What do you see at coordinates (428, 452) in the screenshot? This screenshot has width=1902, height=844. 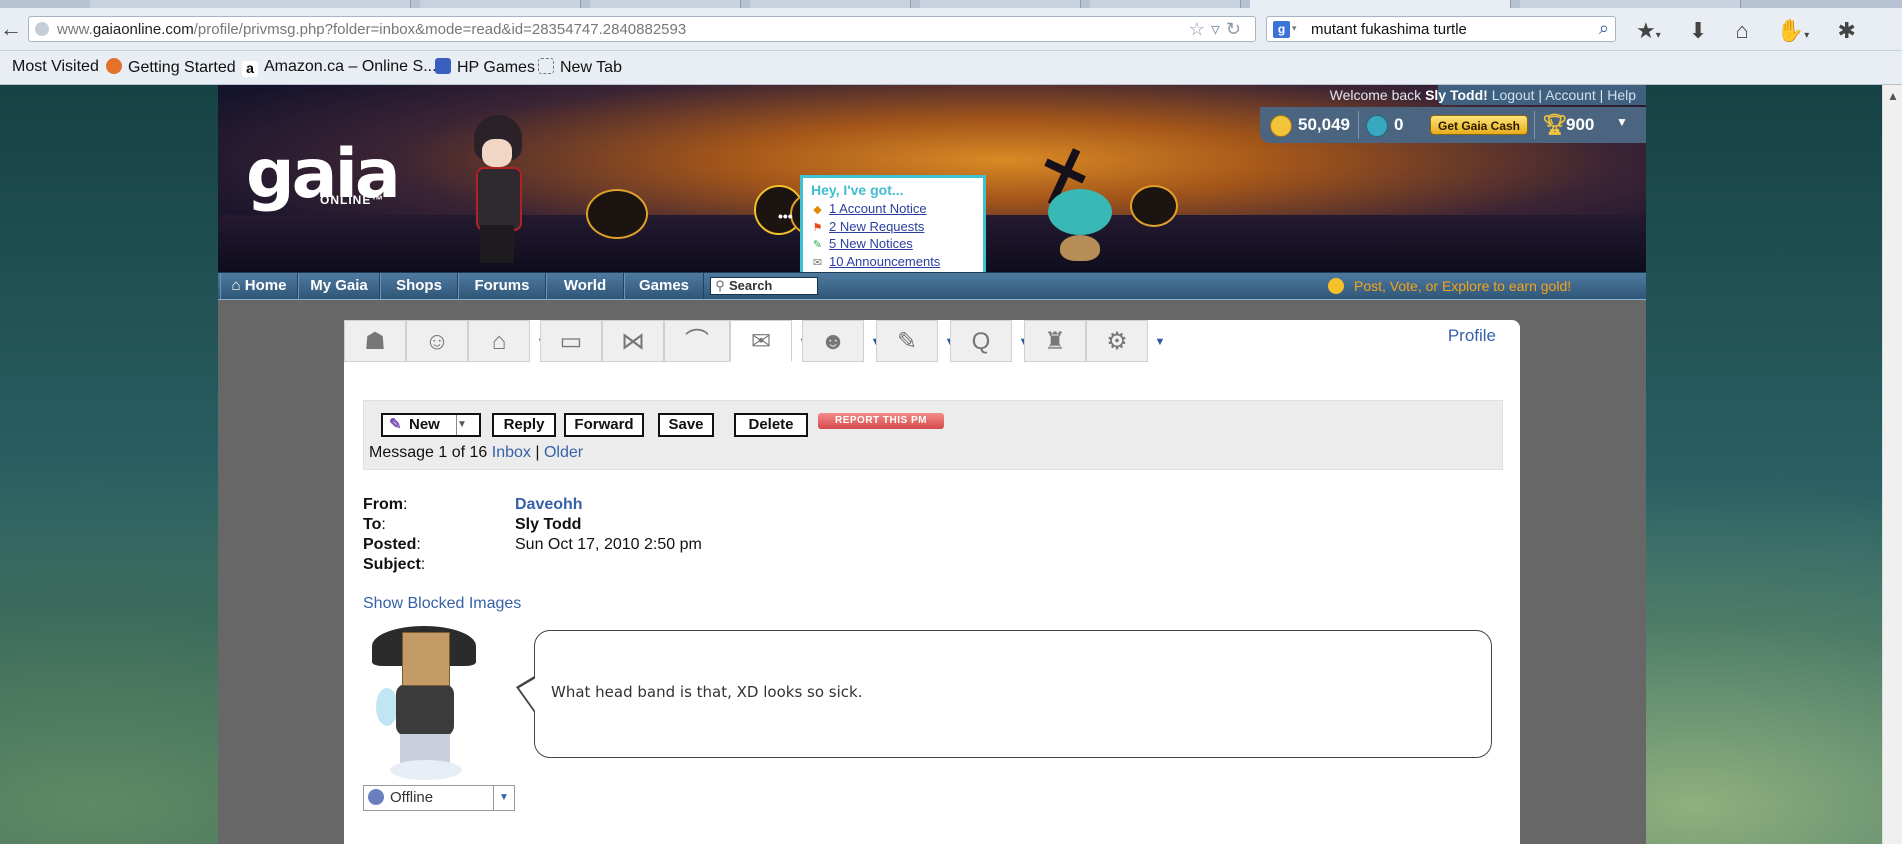 I see `message-position: Message 1 of 16` at bounding box center [428, 452].